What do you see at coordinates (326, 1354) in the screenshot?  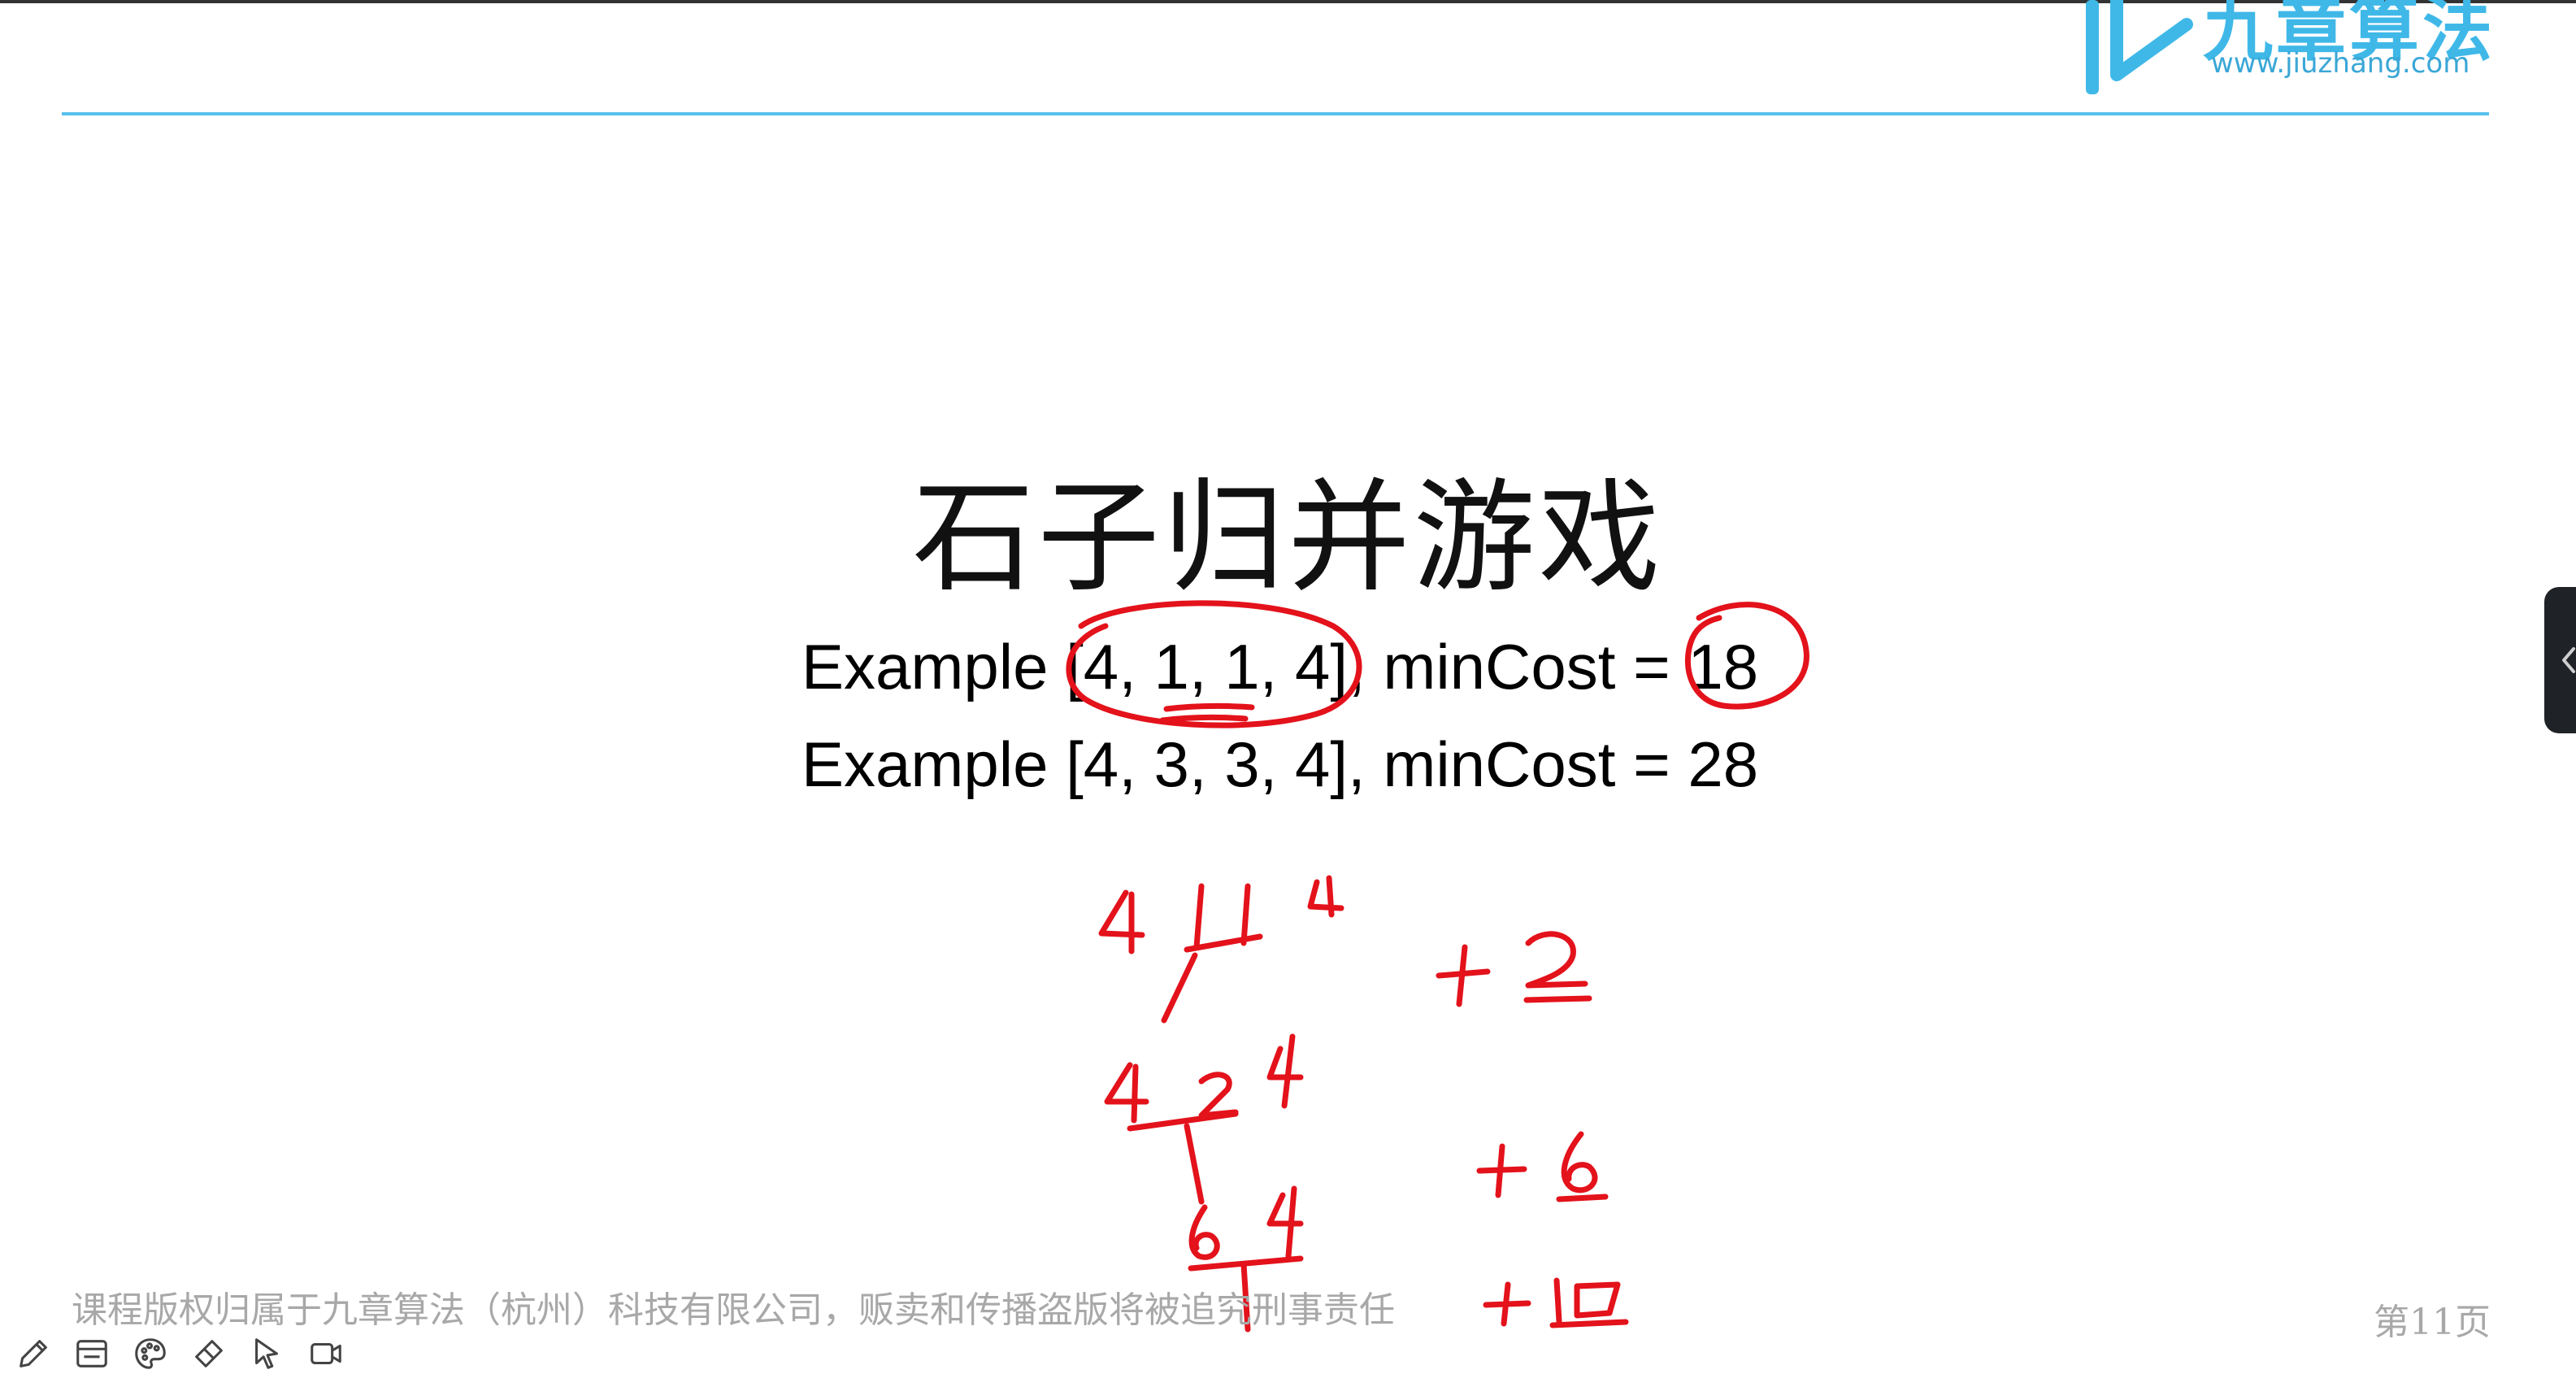 I see `video-camera-icon` at bounding box center [326, 1354].